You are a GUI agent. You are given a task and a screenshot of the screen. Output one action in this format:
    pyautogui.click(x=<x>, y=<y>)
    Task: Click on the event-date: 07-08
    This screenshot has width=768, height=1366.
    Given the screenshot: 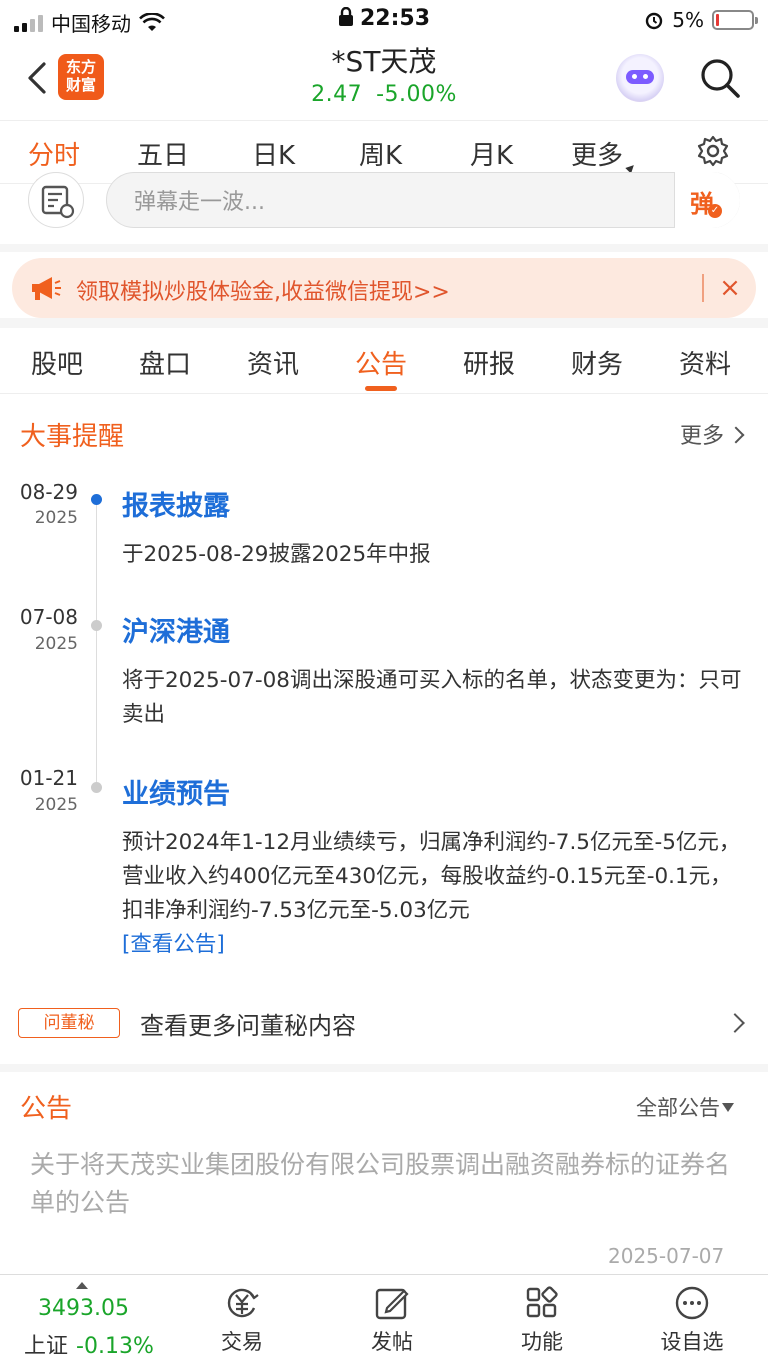 What is the action you would take?
    pyautogui.click(x=48, y=617)
    